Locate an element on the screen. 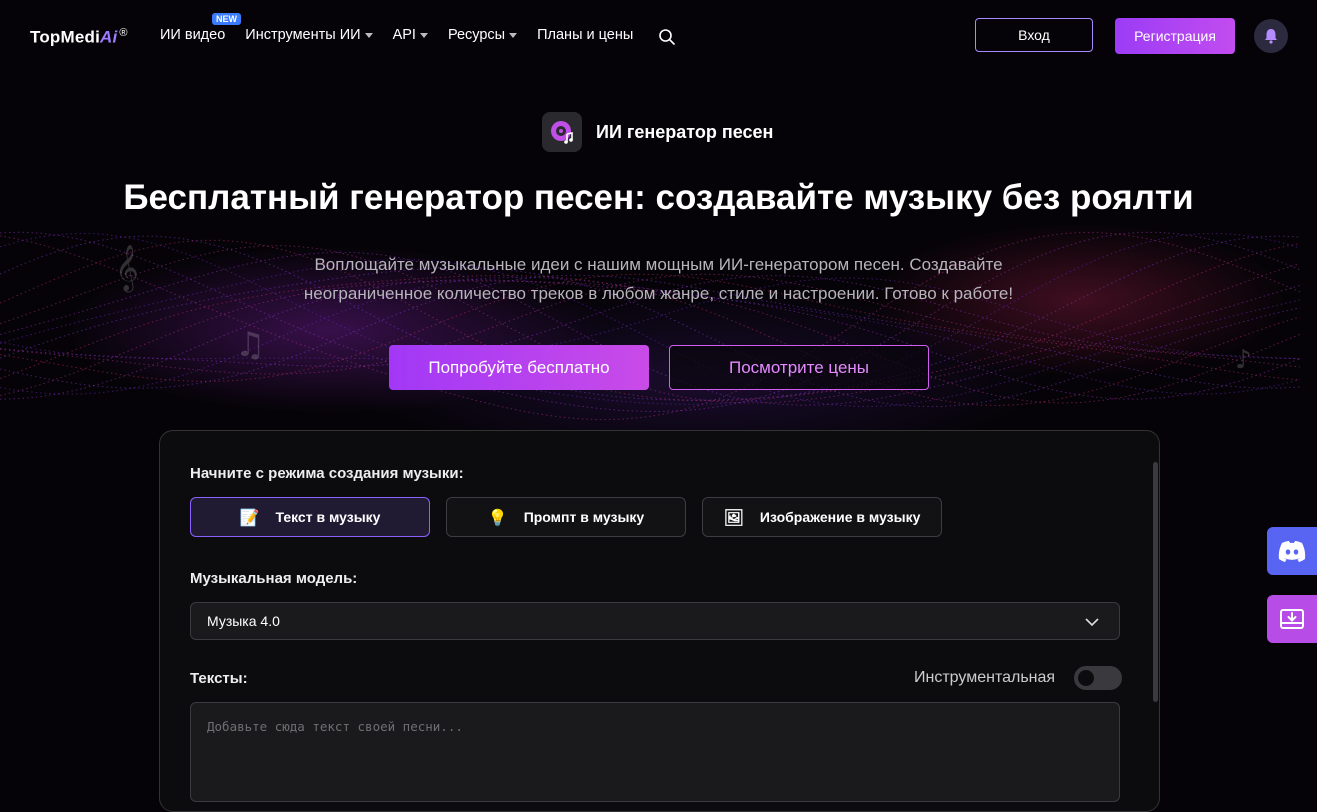 The width and height of the screenshot is (1317, 812). nav-ai-tools: Инструменты ИИ is located at coordinates (309, 35).